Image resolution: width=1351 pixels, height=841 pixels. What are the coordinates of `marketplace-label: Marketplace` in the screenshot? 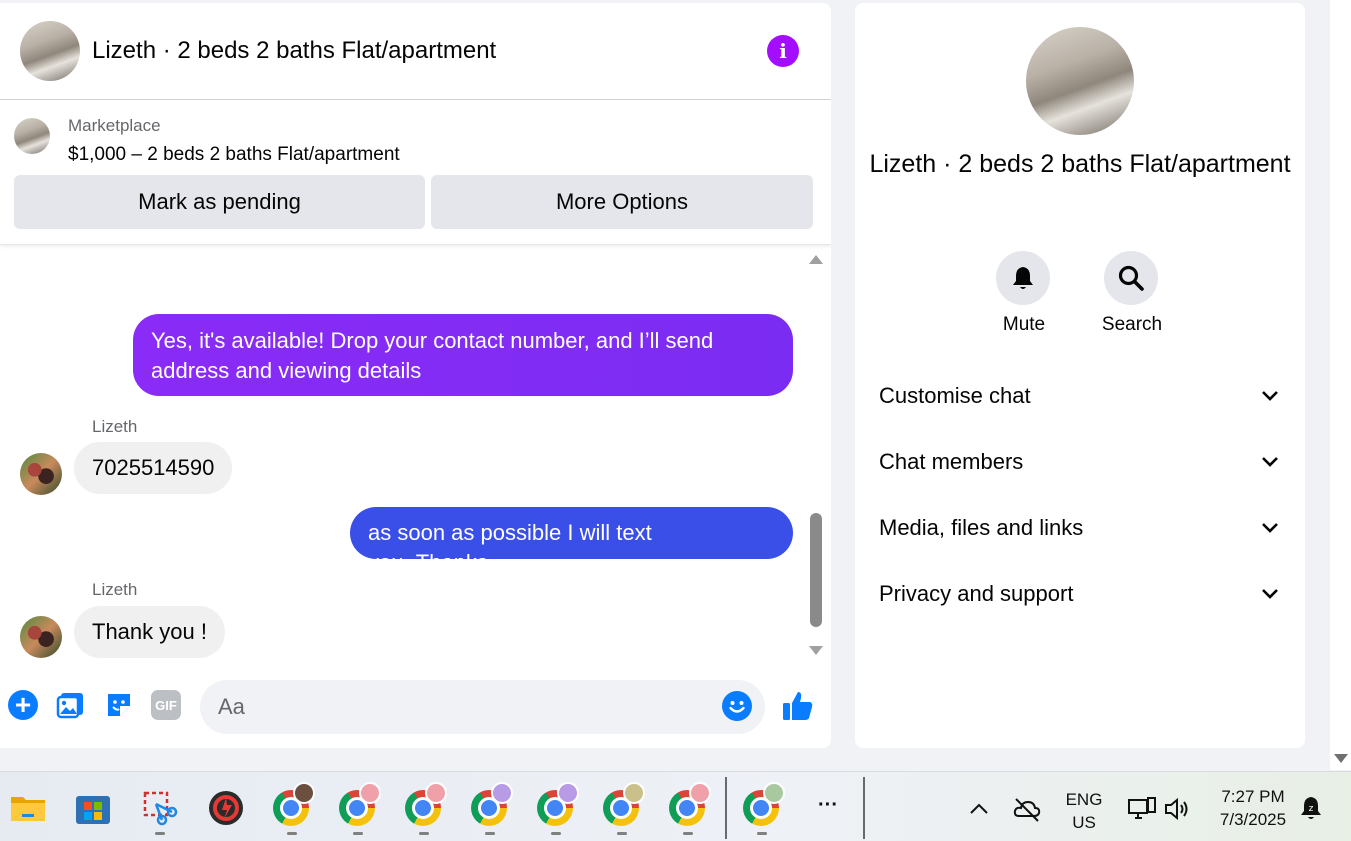 It's located at (114, 125).